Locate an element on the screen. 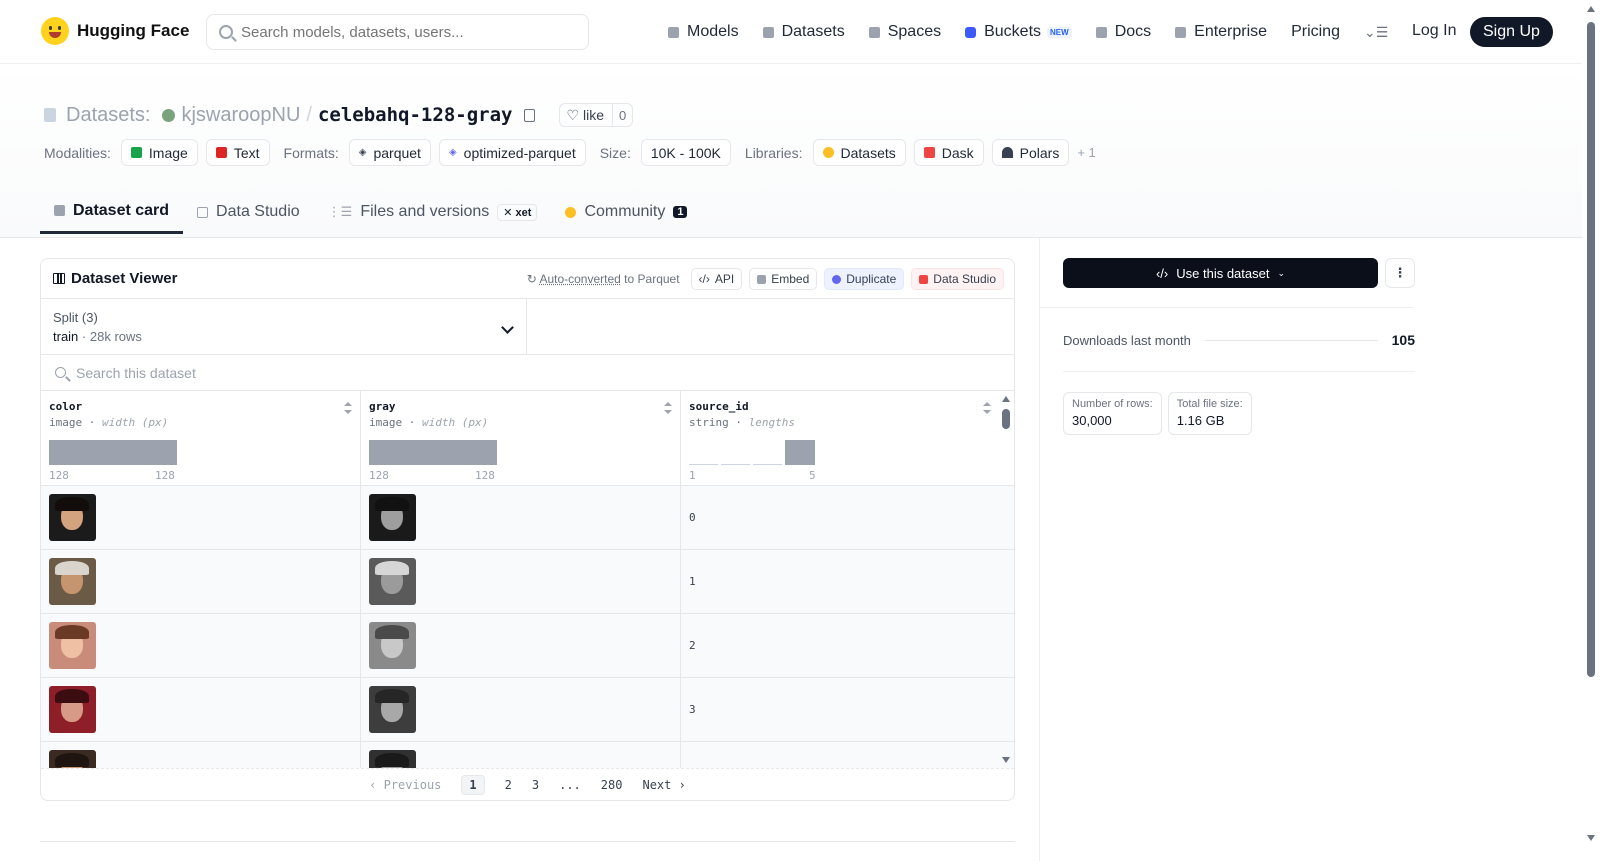 The image size is (1600, 861). tag-library-dask: Dask is located at coordinates (948, 152).